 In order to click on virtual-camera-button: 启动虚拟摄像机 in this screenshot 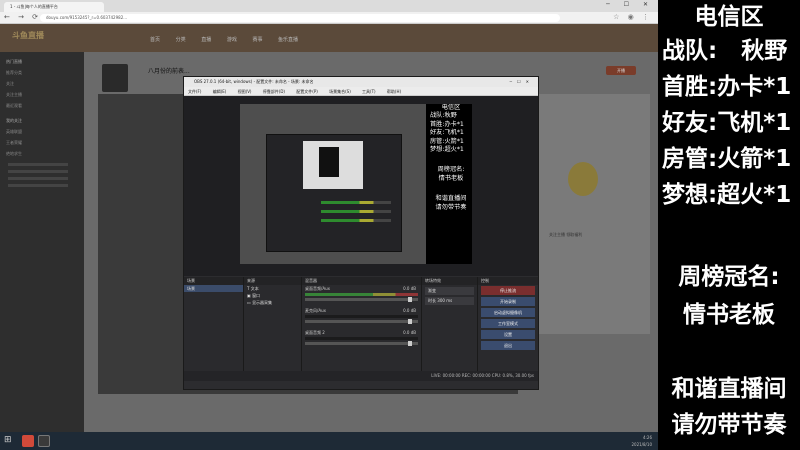, I will do `click(508, 312)`.